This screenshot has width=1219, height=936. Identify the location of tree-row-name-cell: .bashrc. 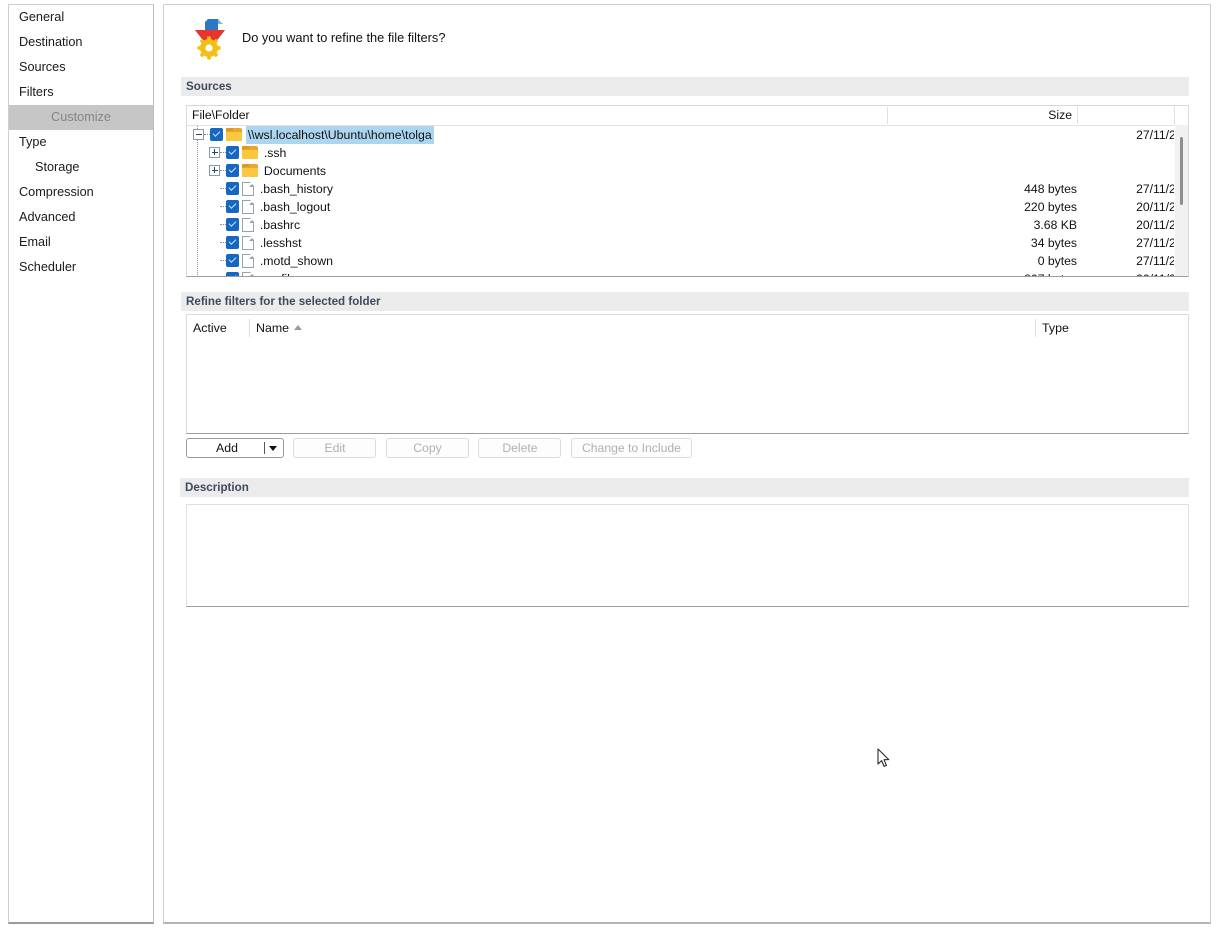
(255, 225).